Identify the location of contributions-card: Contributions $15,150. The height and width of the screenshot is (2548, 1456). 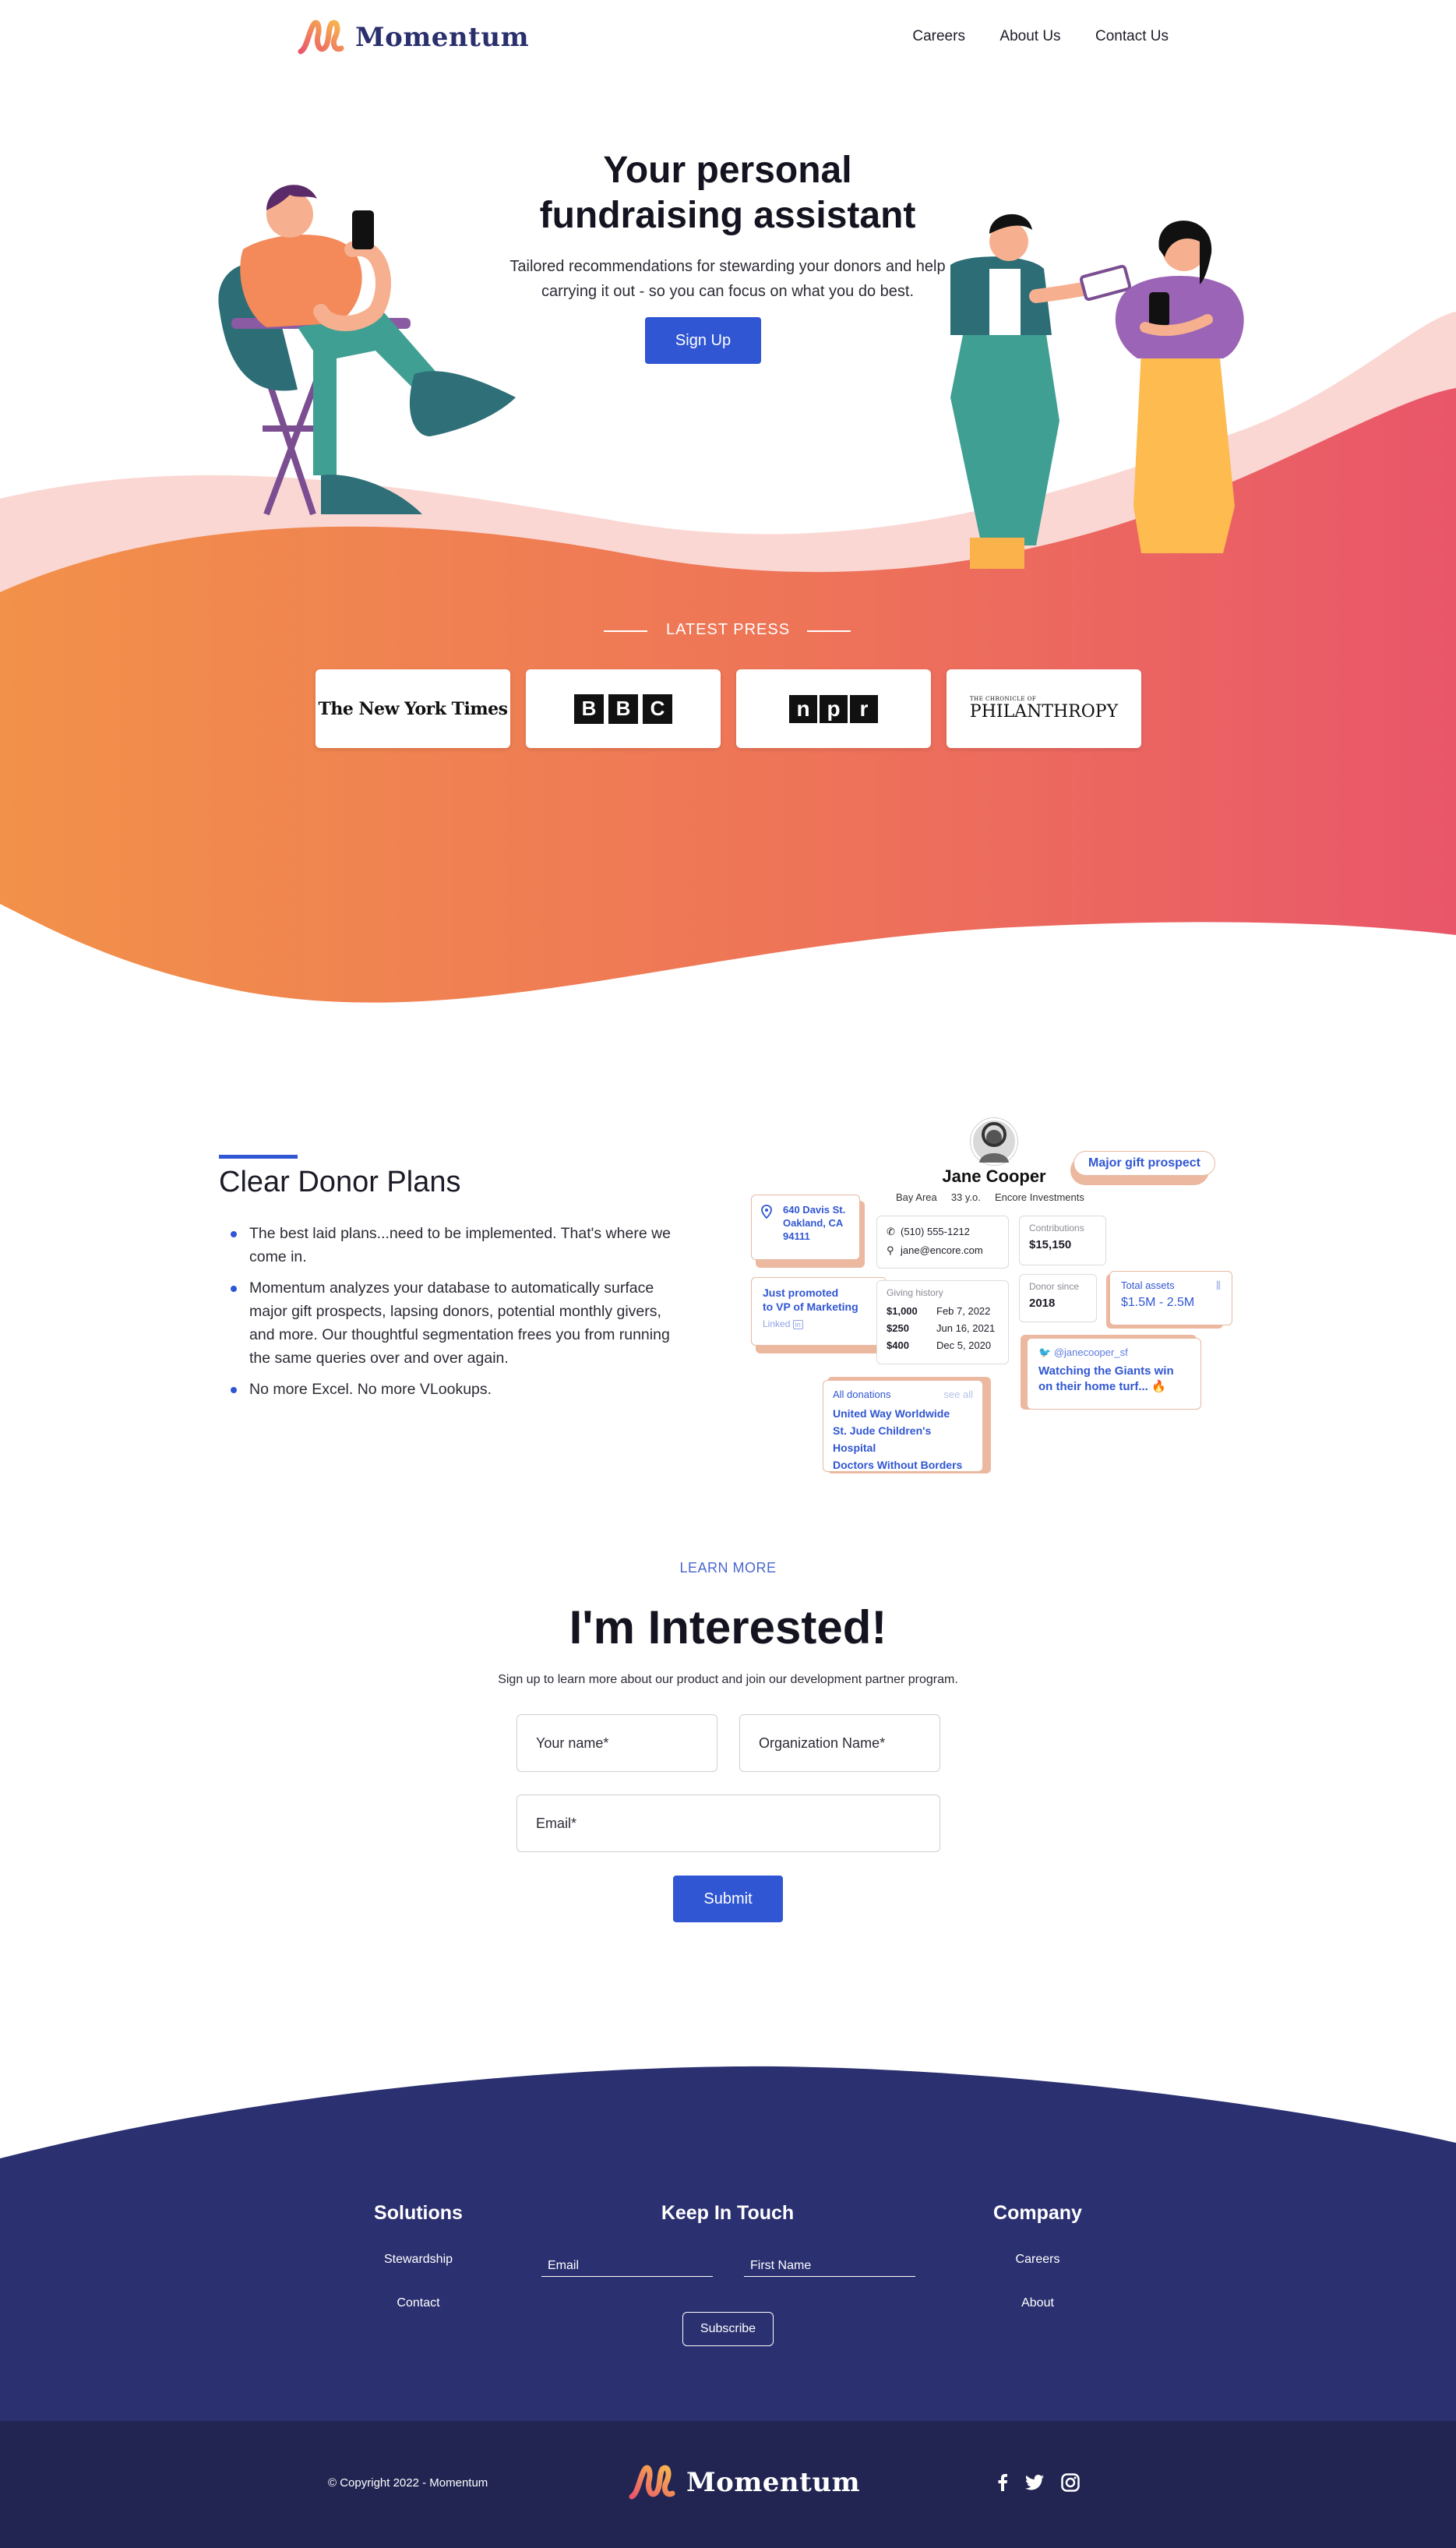
(1063, 1240).